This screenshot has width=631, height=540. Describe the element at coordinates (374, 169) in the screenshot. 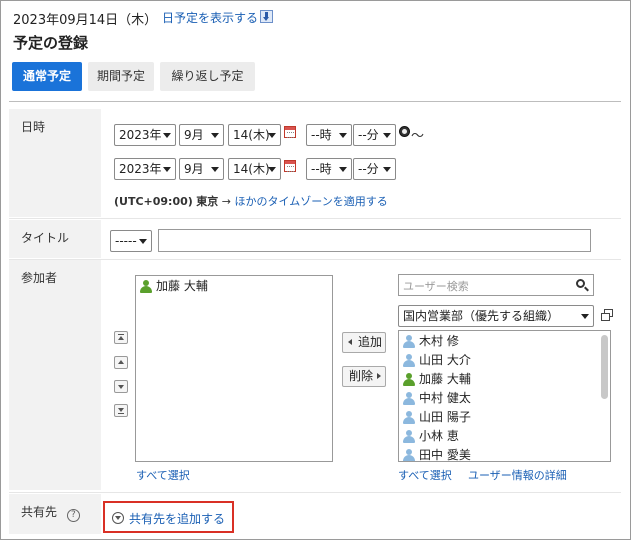

I see `end-minute-select: --分` at that location.